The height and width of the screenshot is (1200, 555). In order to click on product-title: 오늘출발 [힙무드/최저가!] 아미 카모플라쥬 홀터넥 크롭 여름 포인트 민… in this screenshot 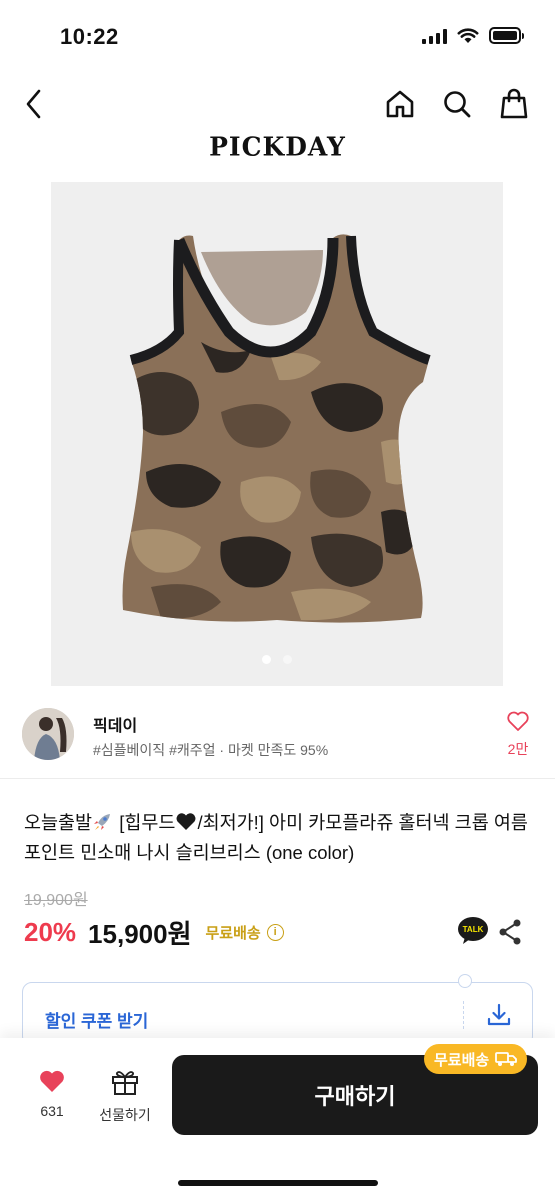, I will do `click(279, 838)`.